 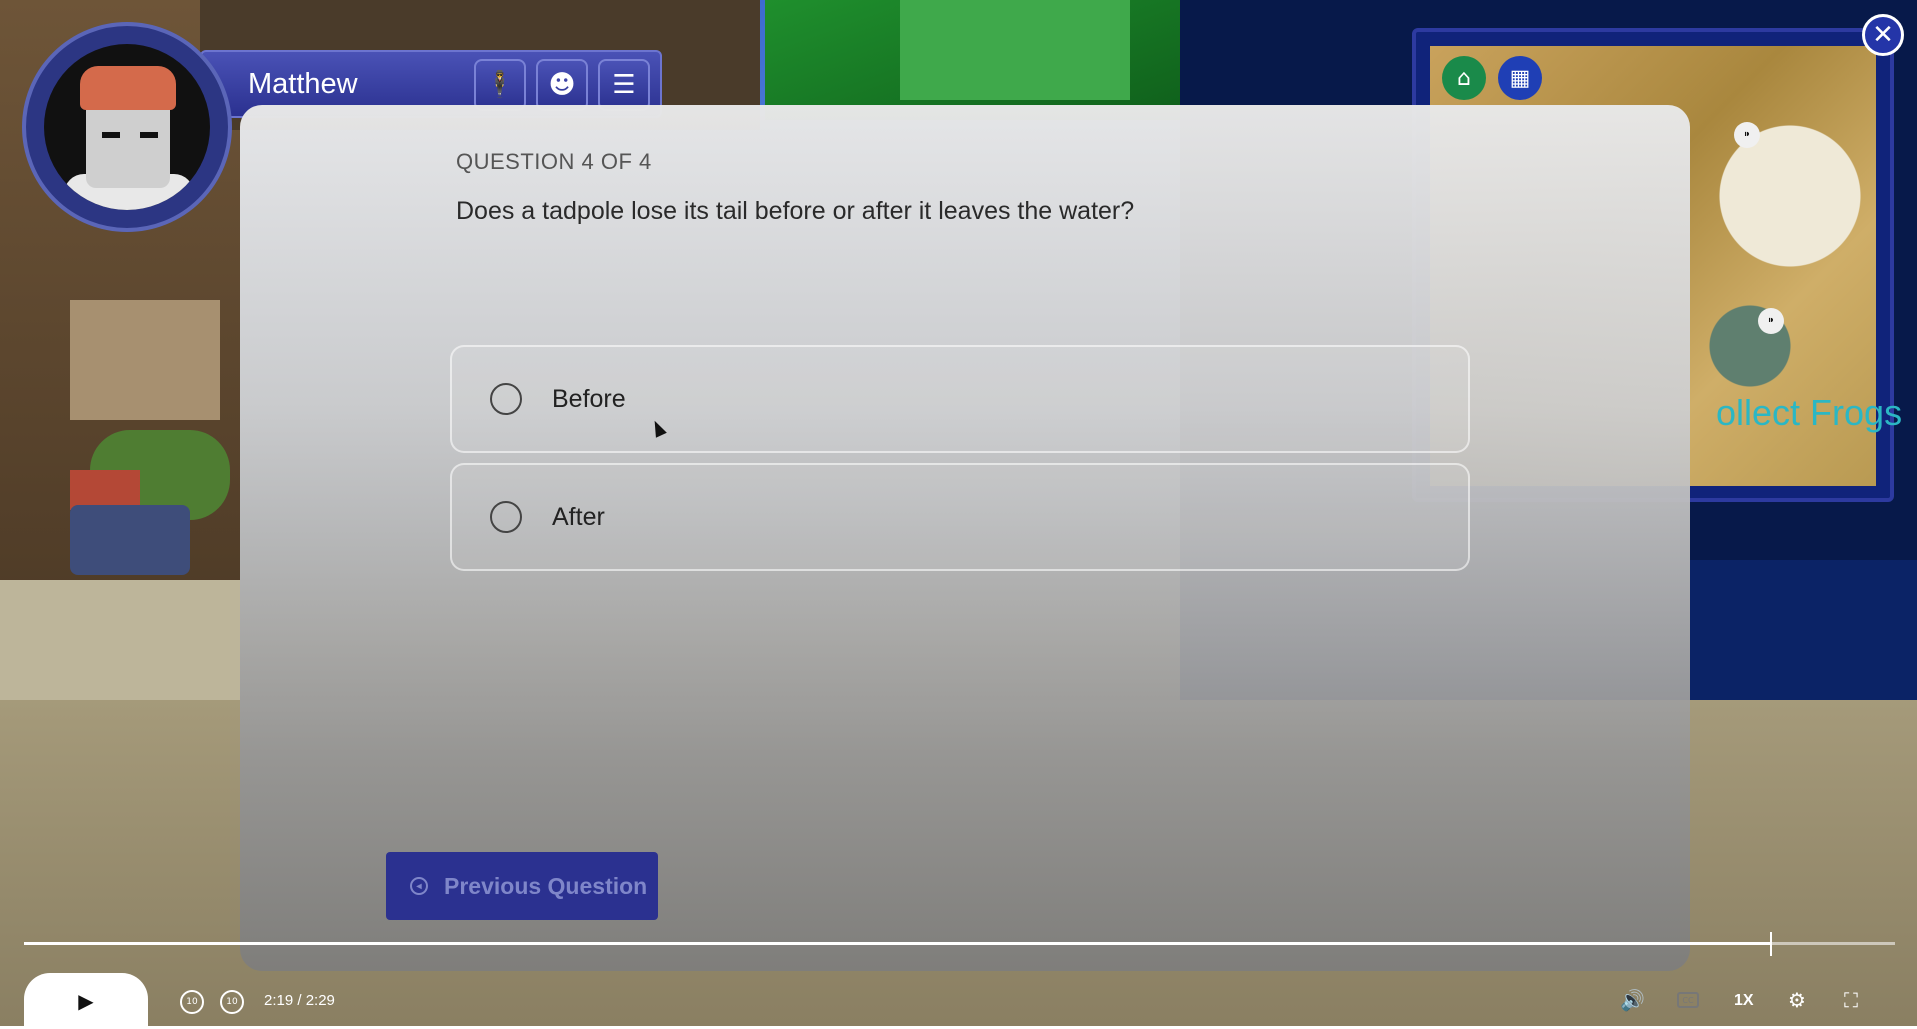 I want to click on menu-button: ☰, so click(x=624, y=85).